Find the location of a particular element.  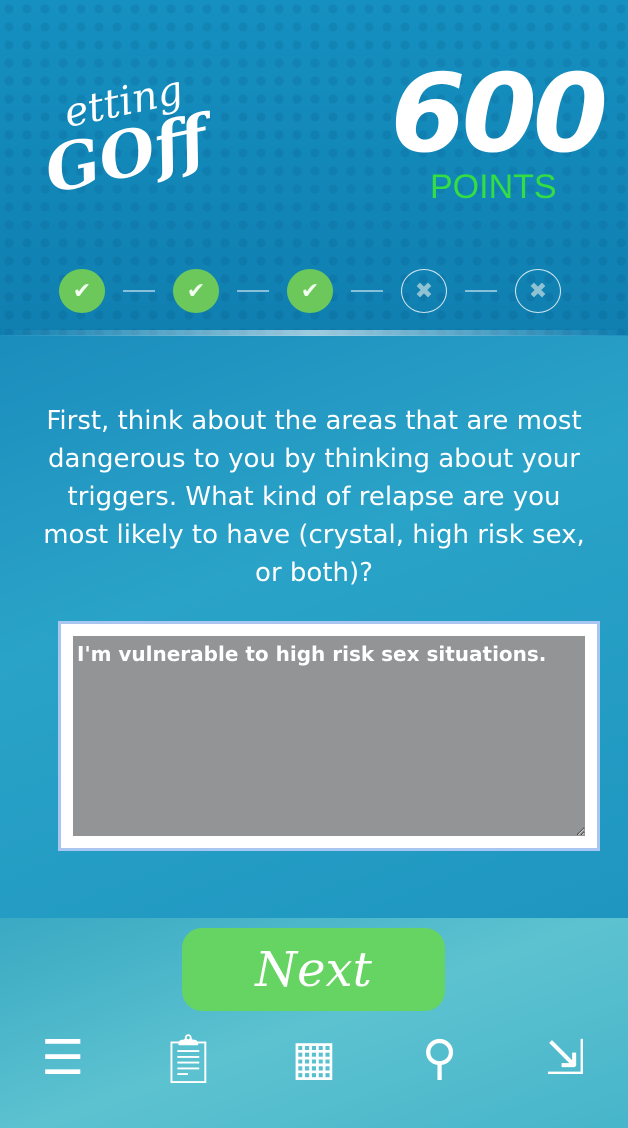

calendar-icon: ▦ is located at coordinates (314, 1058).